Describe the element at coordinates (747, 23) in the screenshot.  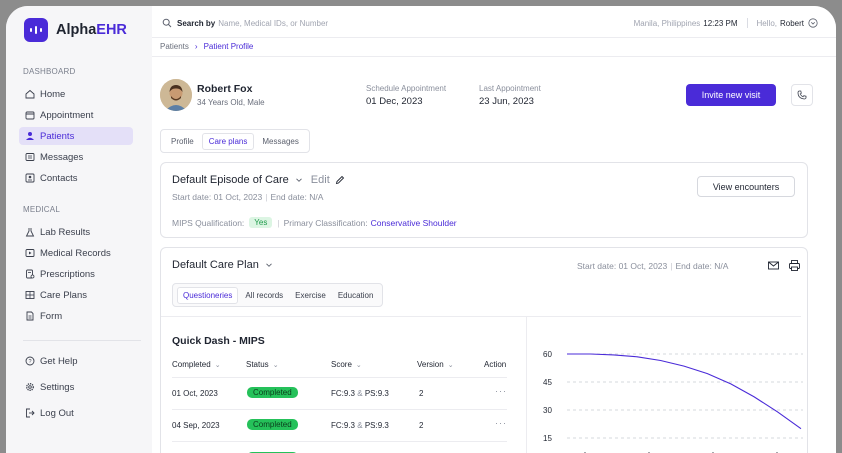
I see `topbar-divider` at that location.